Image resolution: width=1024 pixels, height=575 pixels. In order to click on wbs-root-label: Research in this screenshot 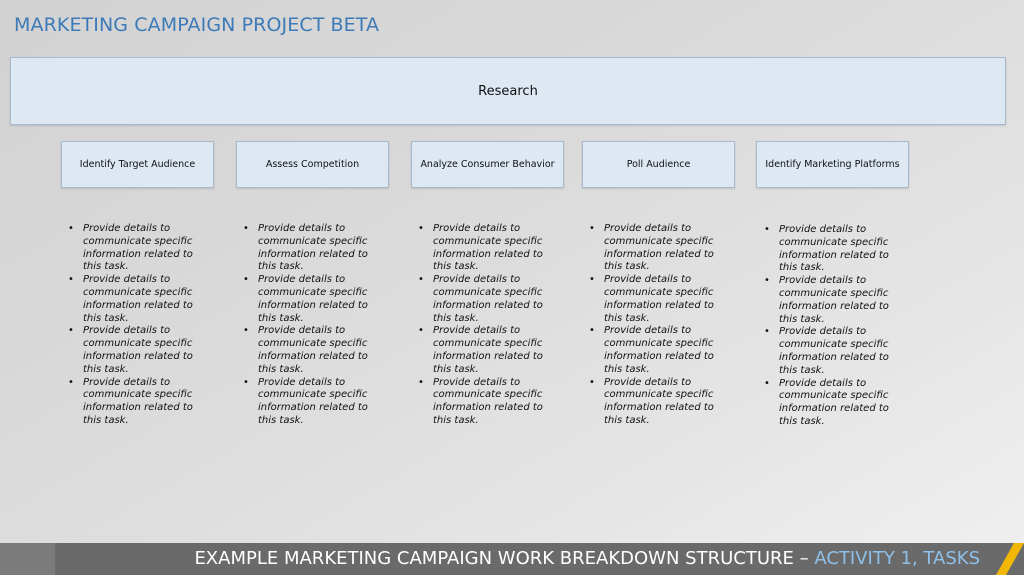, I will do `click(508, 91)`.